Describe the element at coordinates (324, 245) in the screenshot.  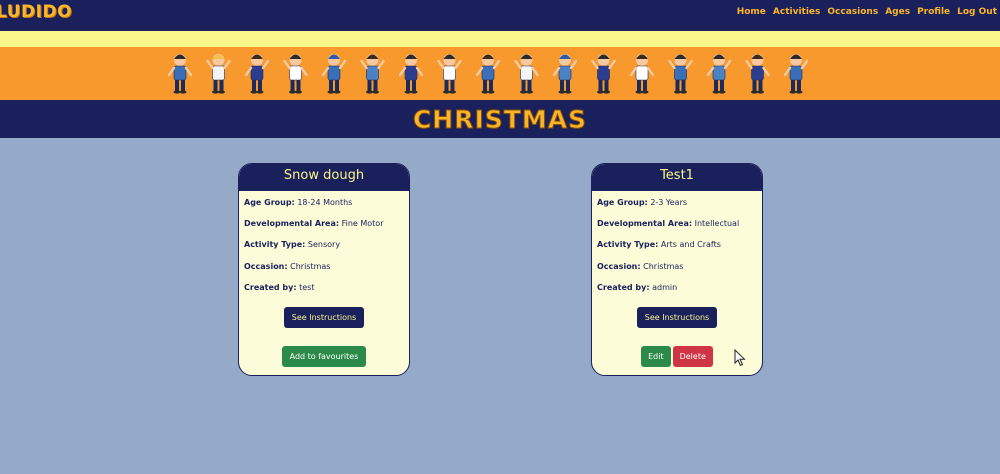
I see `field-value: Sensory` at that location.